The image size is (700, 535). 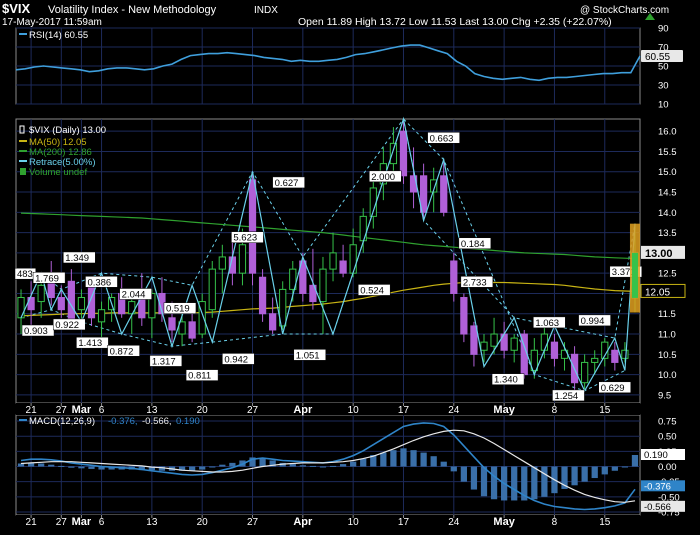 What do you see at coordinates (202, 375) in the screenshot?
I see `retrace-annotation: 0.811` at bounding box center [202, 375].